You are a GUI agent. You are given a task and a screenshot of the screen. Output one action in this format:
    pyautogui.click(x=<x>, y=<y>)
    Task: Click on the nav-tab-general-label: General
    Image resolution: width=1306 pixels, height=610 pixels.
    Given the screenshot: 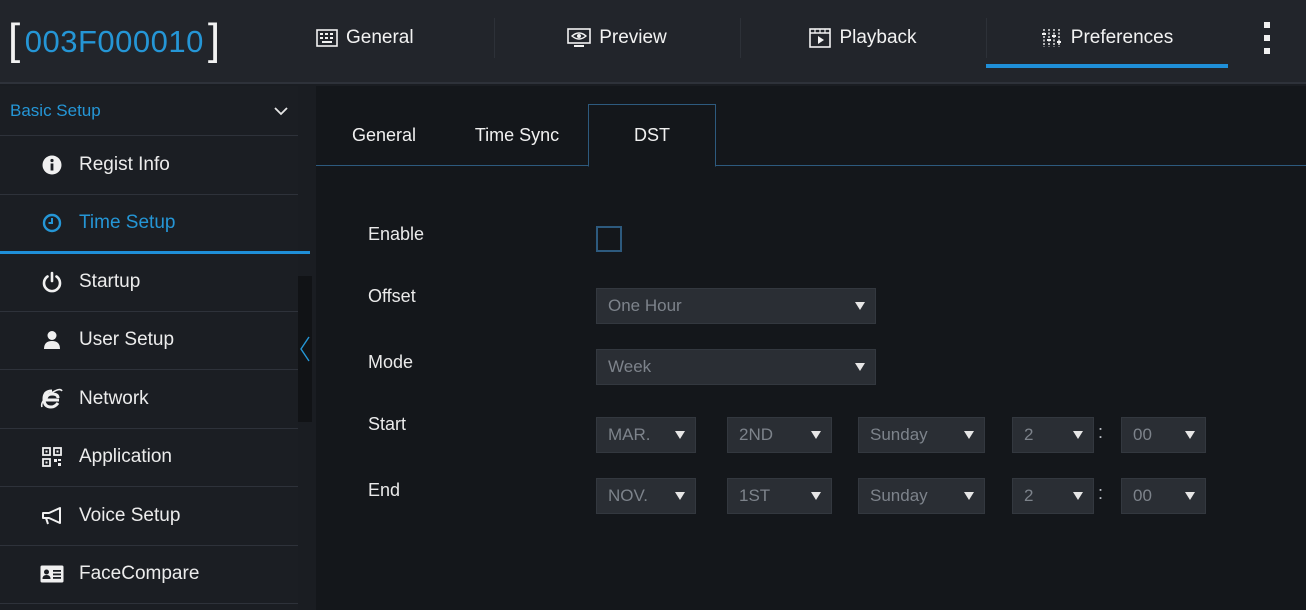 What is the action you would take?
    pyautogui.click(x=380, y=37)
    